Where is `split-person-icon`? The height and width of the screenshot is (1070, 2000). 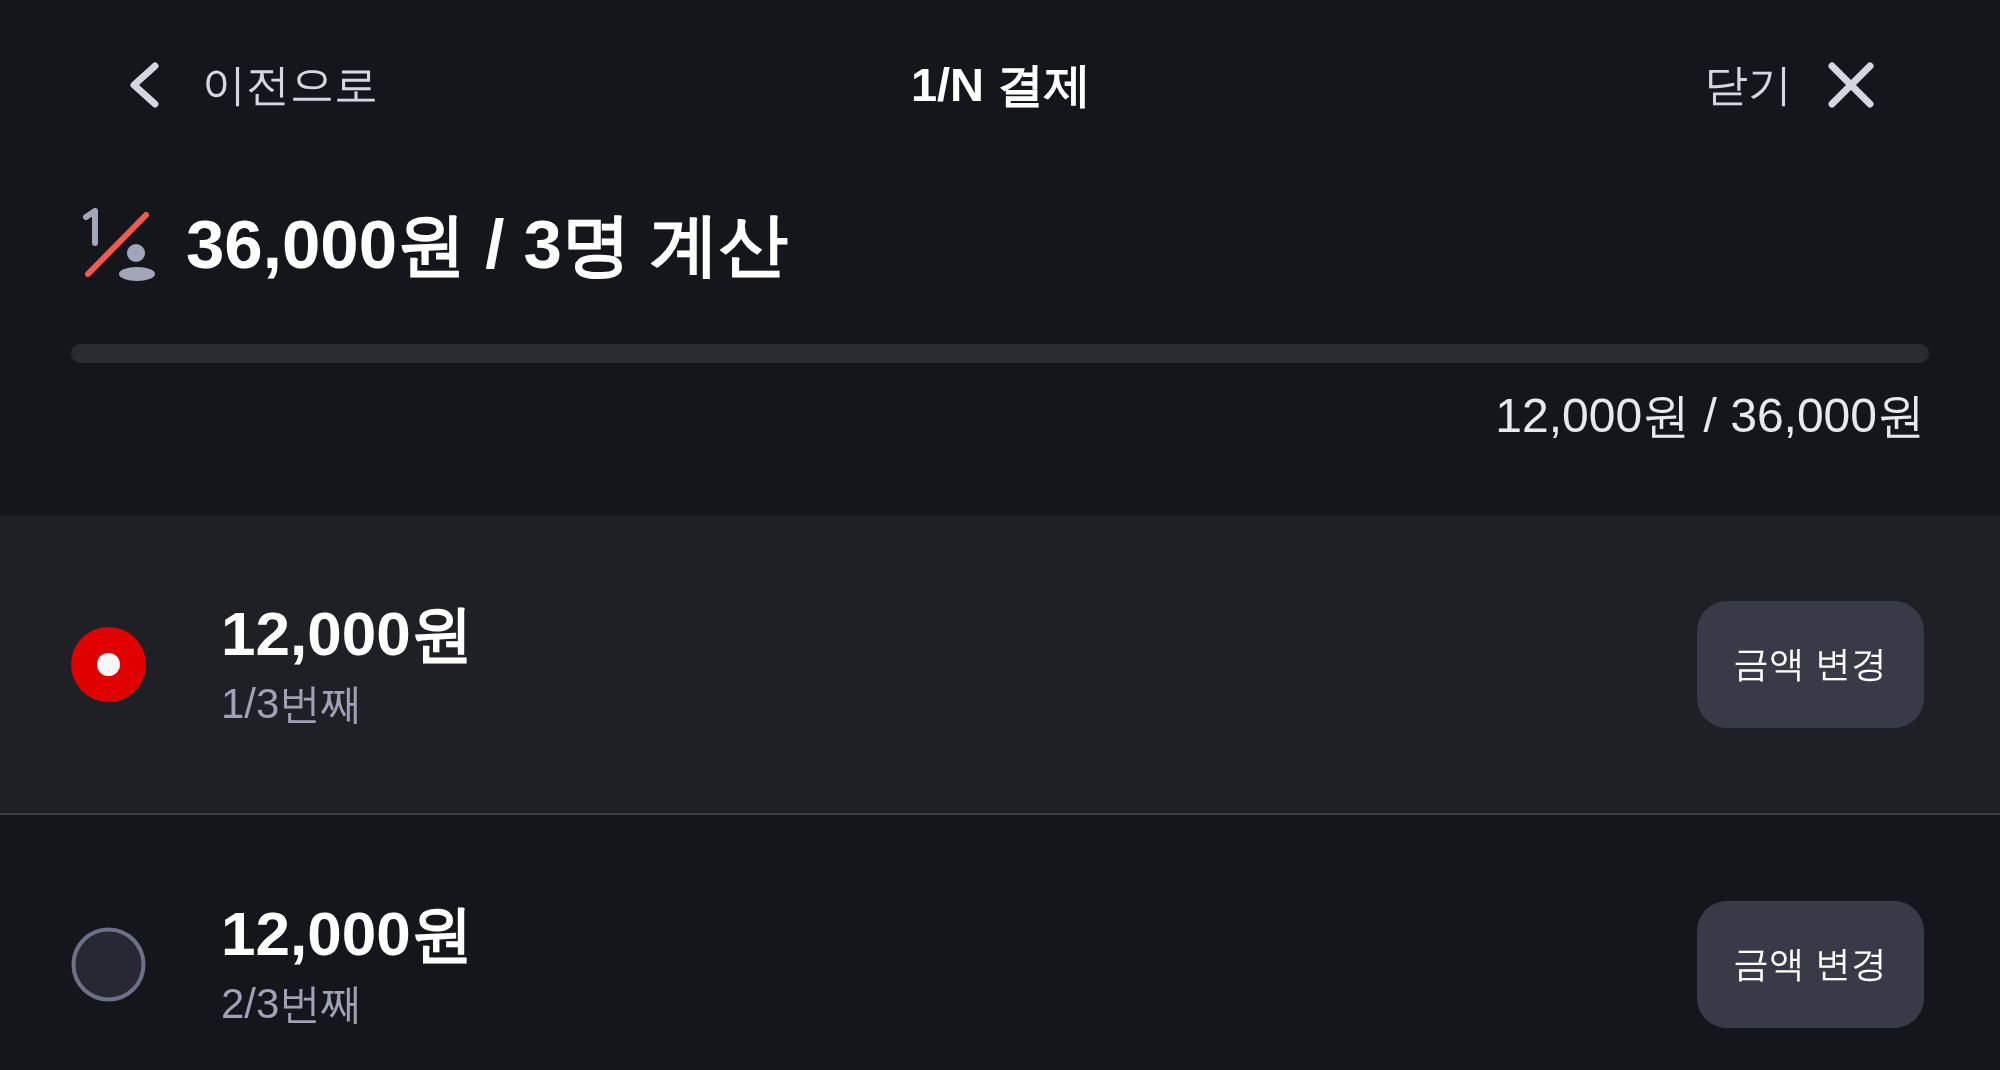
split-person-icon is located at coordinates (119, 245).